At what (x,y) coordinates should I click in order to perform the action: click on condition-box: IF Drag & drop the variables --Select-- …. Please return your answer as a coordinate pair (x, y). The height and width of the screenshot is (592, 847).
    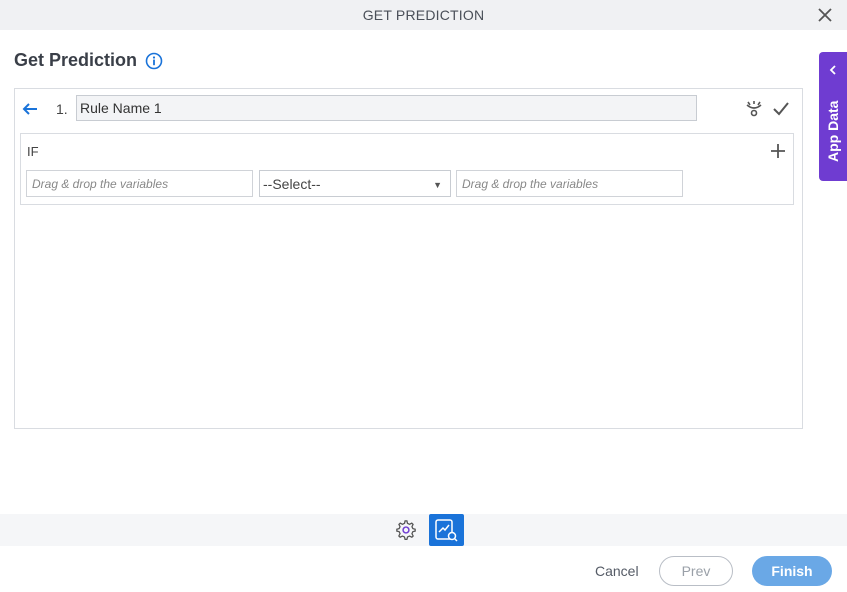
    Looking at the image, I should click on (407, 169).